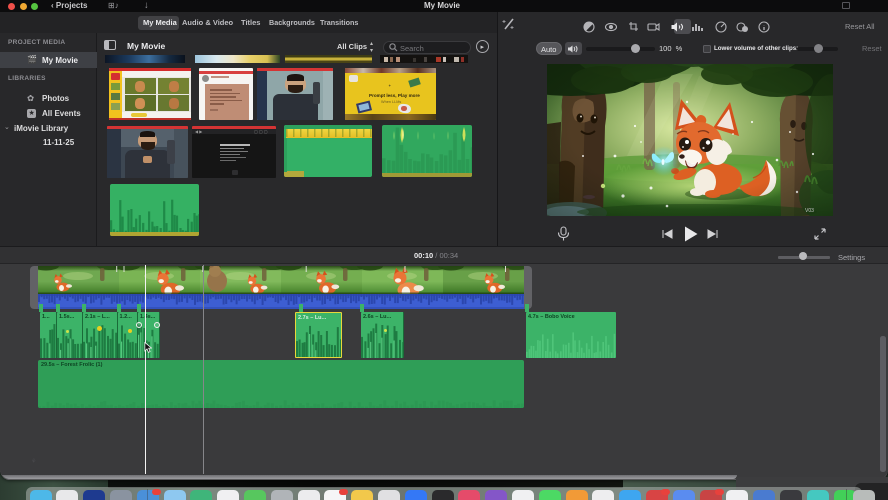 The image size is (888, 500). Describe the element at coordinates (809, 211) in the screenshot. I see `svg-text: V03` at that location.